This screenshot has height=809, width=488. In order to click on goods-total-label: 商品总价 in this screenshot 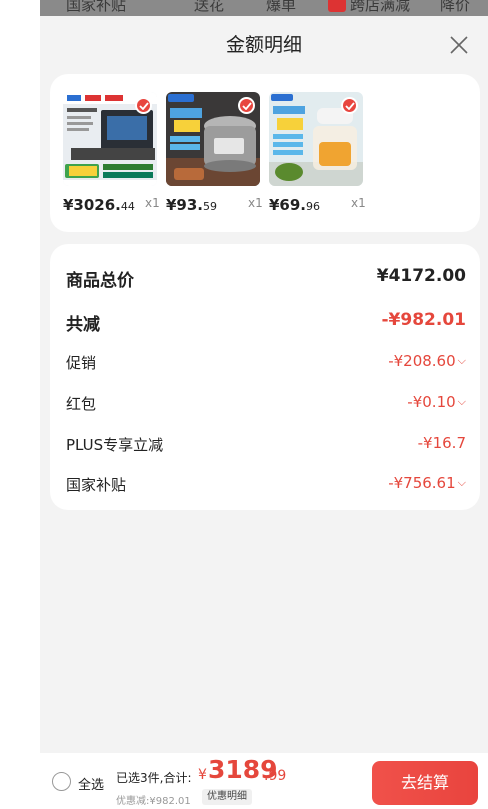, I will do `click(100, 281)`.